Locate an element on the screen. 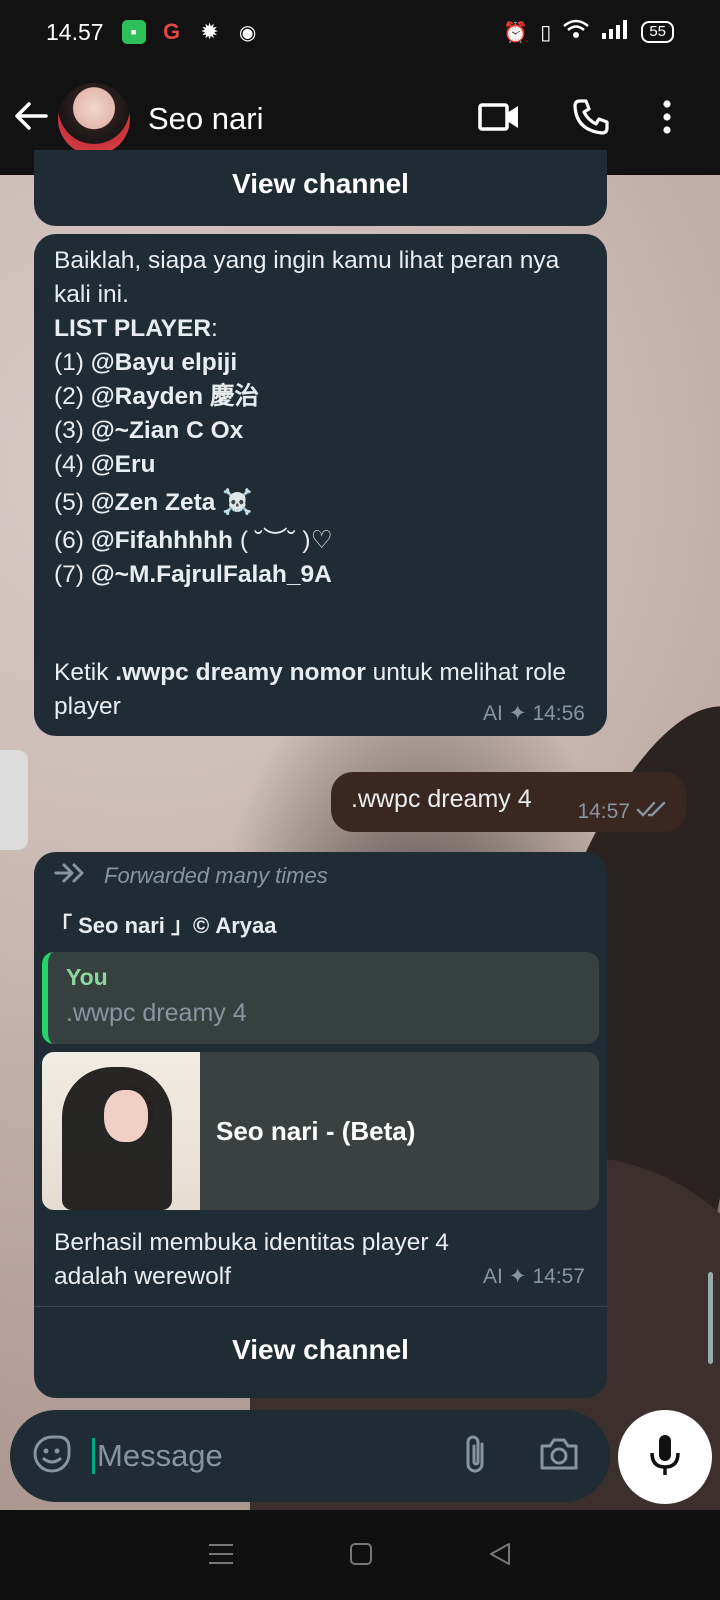 This screenshot has height=1600, width=720. preview-title: Seo nari - (Beta) is located at coordinates (316, 1130).